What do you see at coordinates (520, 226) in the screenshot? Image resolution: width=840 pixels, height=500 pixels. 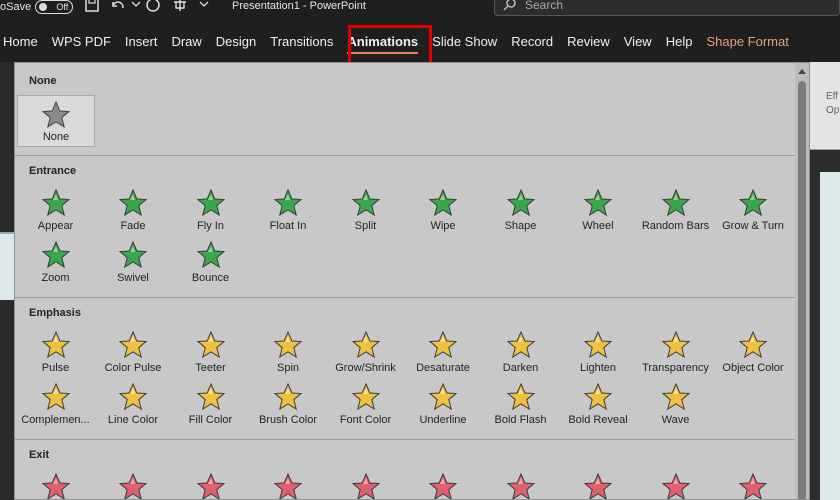 I see `animation-label: Shape` at bounding box center [520, 226].